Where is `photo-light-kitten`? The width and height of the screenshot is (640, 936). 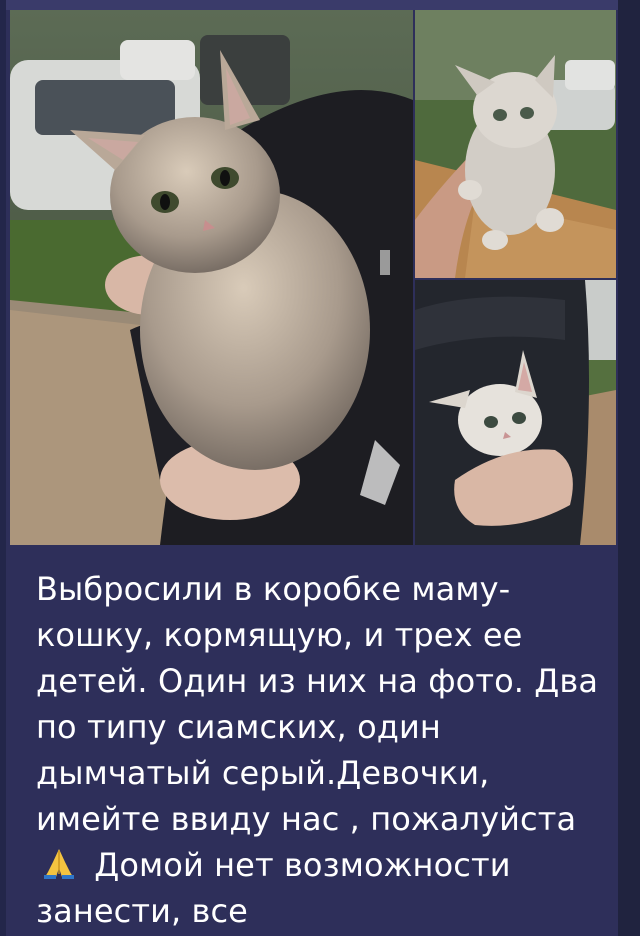 photo-light-kitten is located at coordinates (515, 412).